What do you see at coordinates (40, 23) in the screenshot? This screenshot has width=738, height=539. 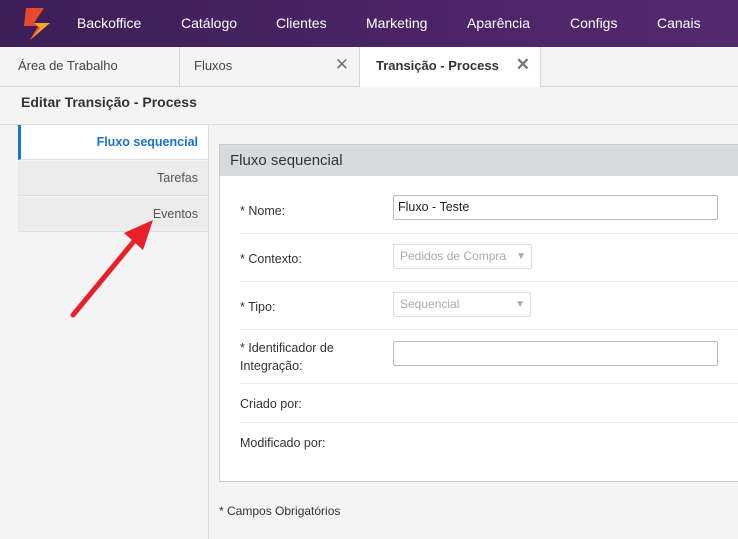 I see `brand-logo-icon` at bounding box center [40, 23].